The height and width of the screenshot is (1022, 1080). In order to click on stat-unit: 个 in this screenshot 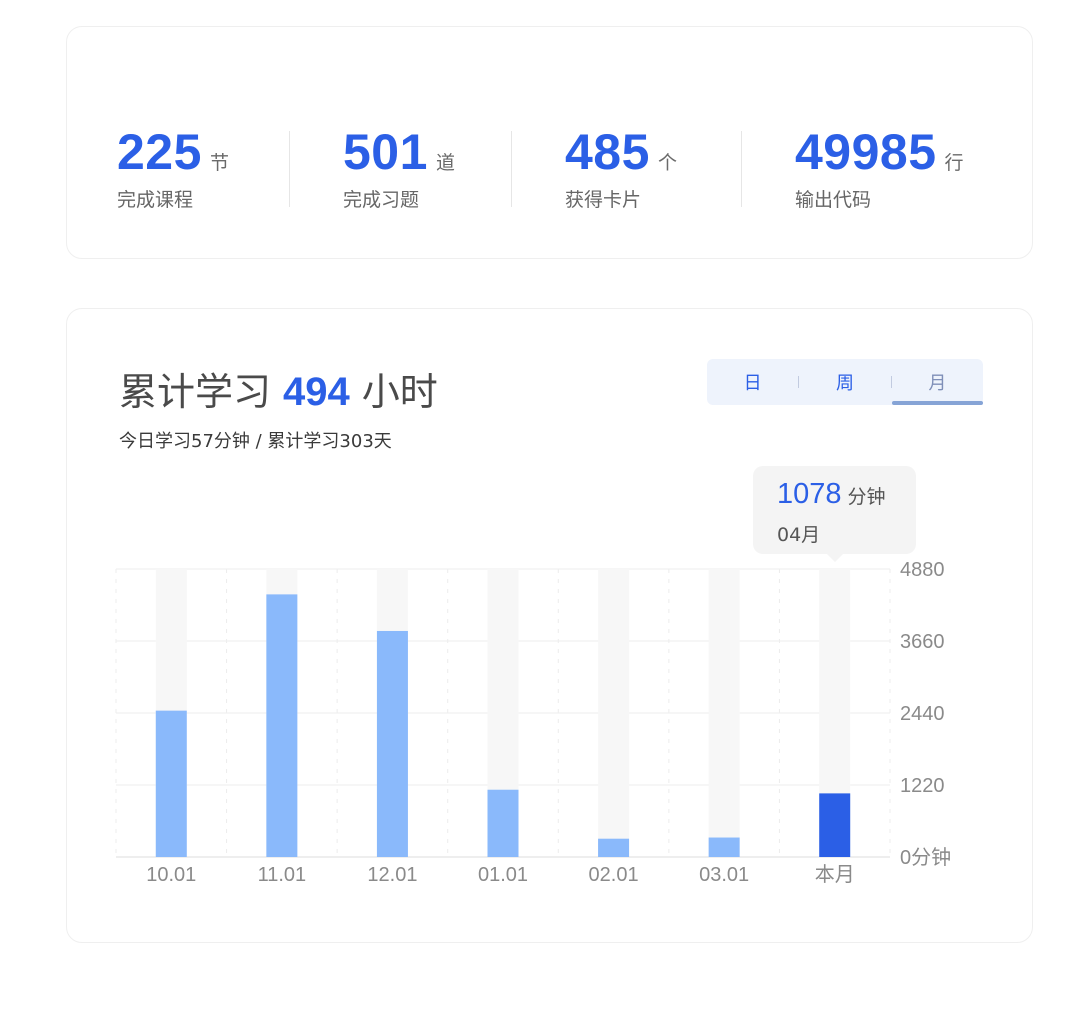, I will do `click(667, 163)`.